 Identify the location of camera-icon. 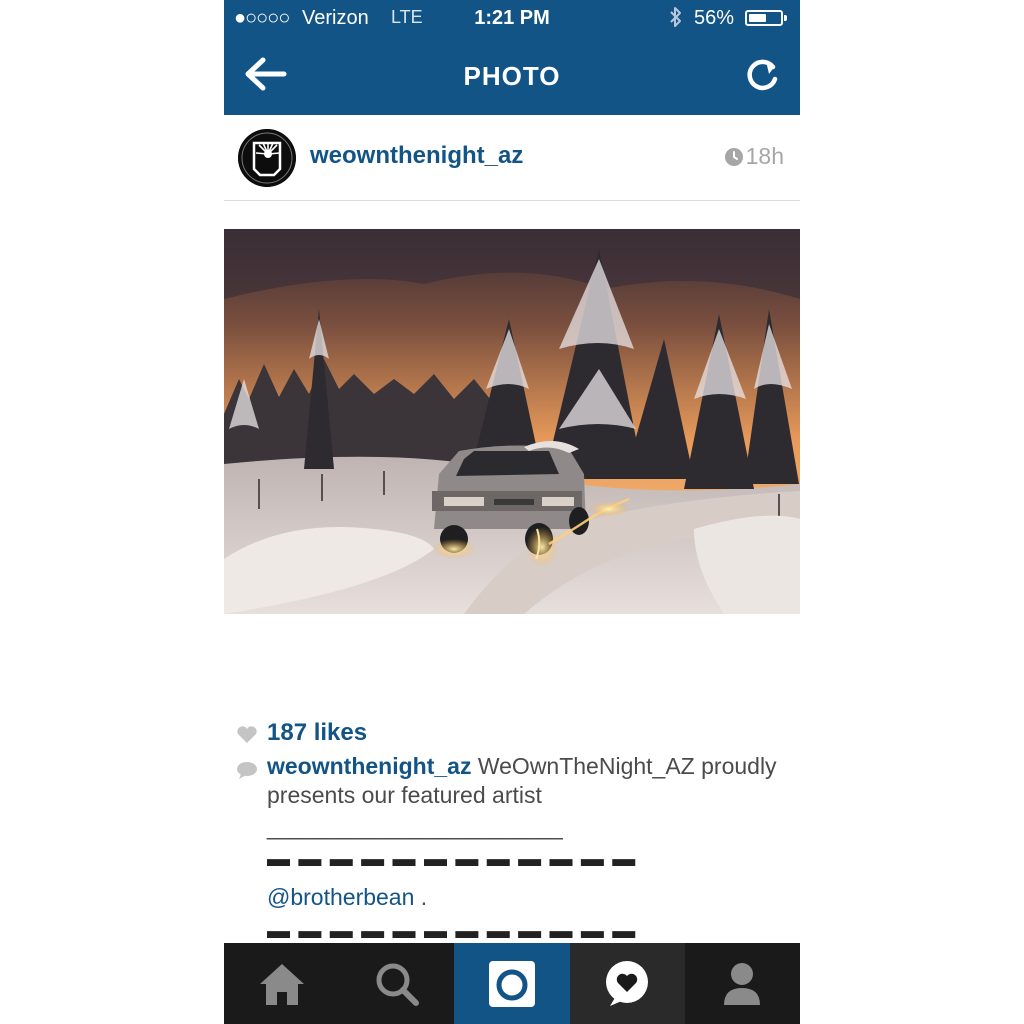
(512, 983).